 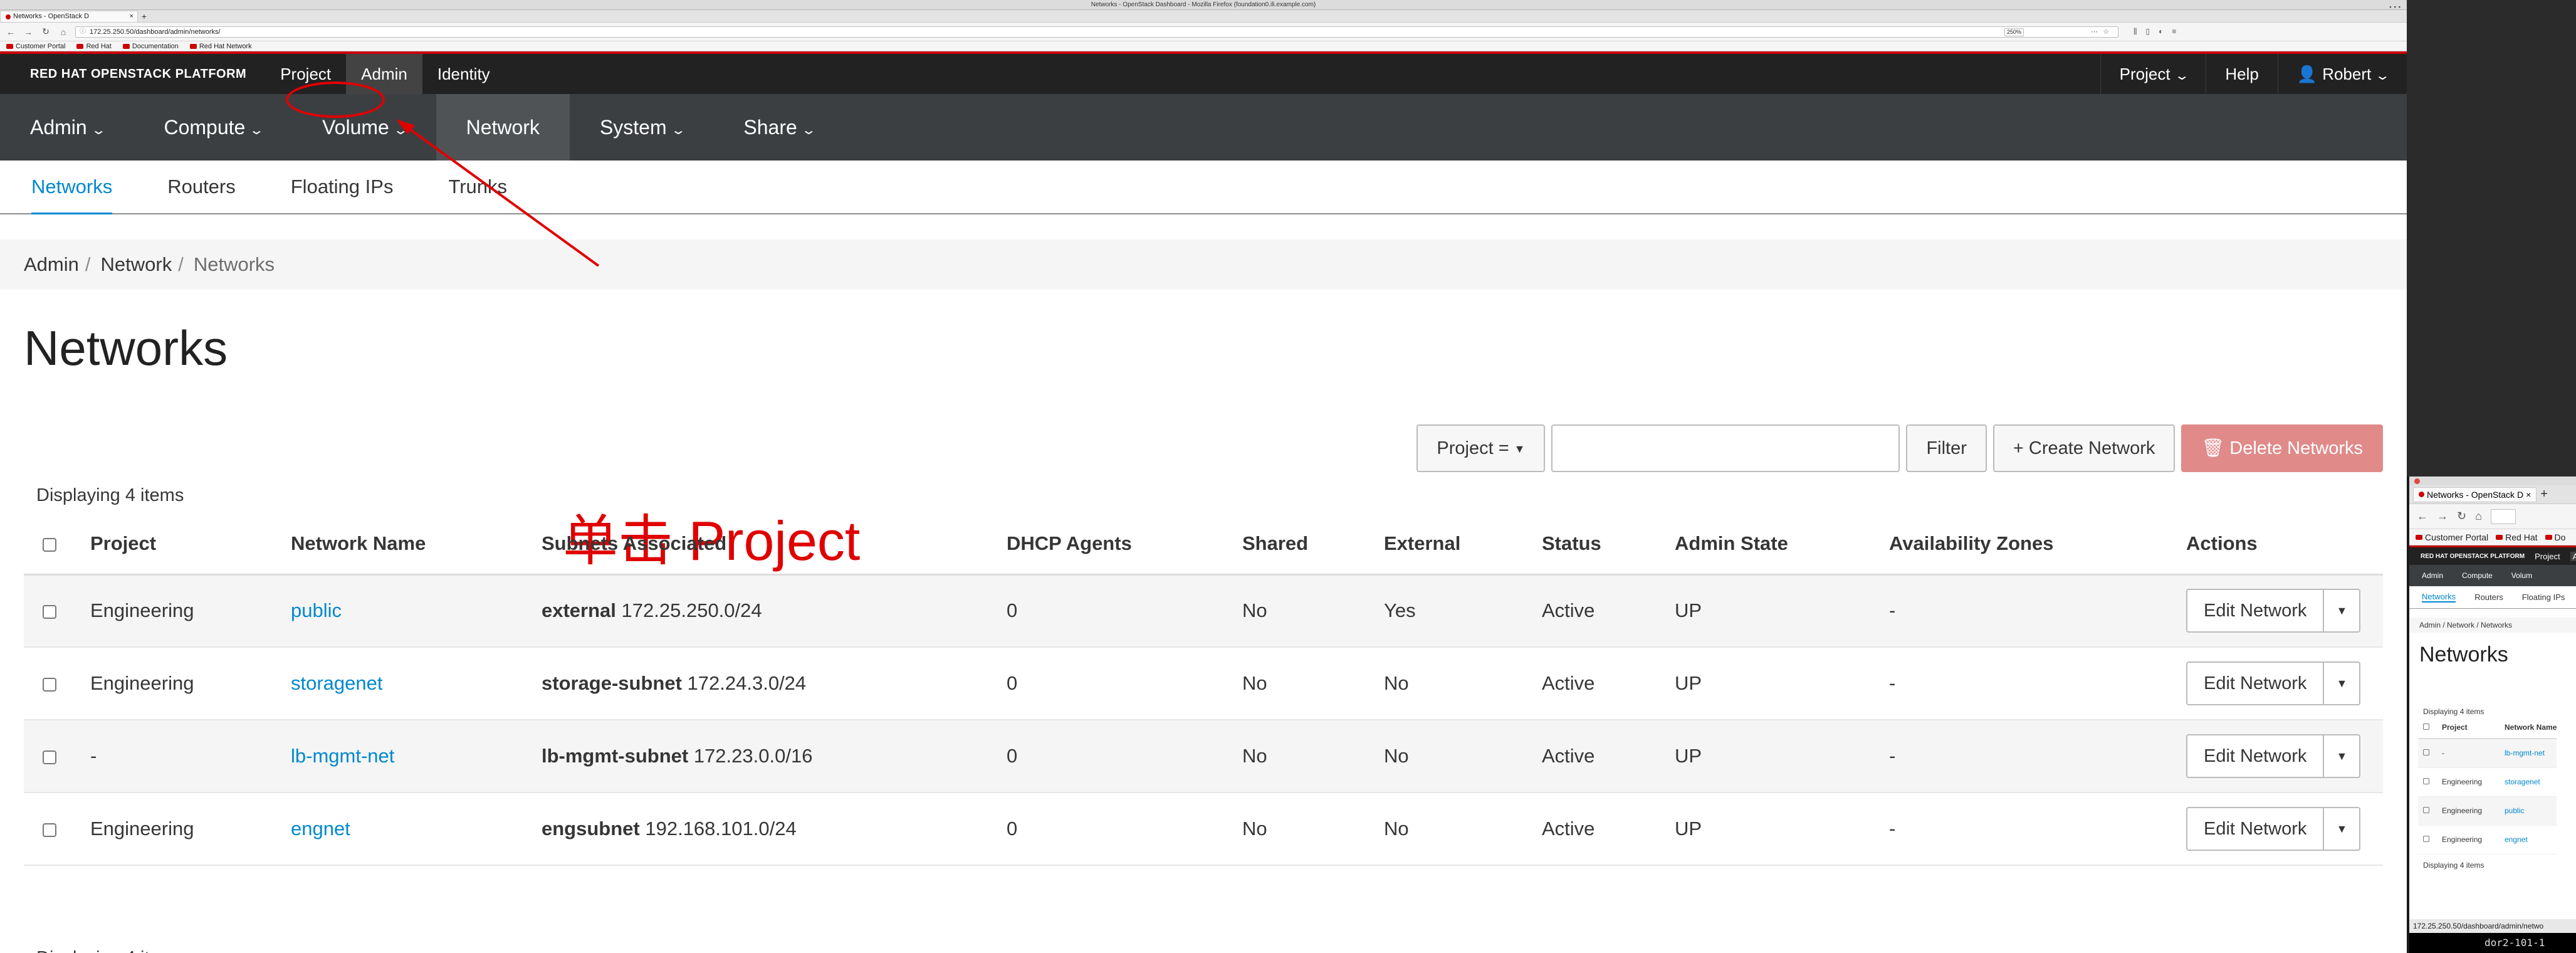 What do you see at coordinates (1598, 545) in the screenshot?
I see `col-status: Status` at bounding box center [1598, 545].